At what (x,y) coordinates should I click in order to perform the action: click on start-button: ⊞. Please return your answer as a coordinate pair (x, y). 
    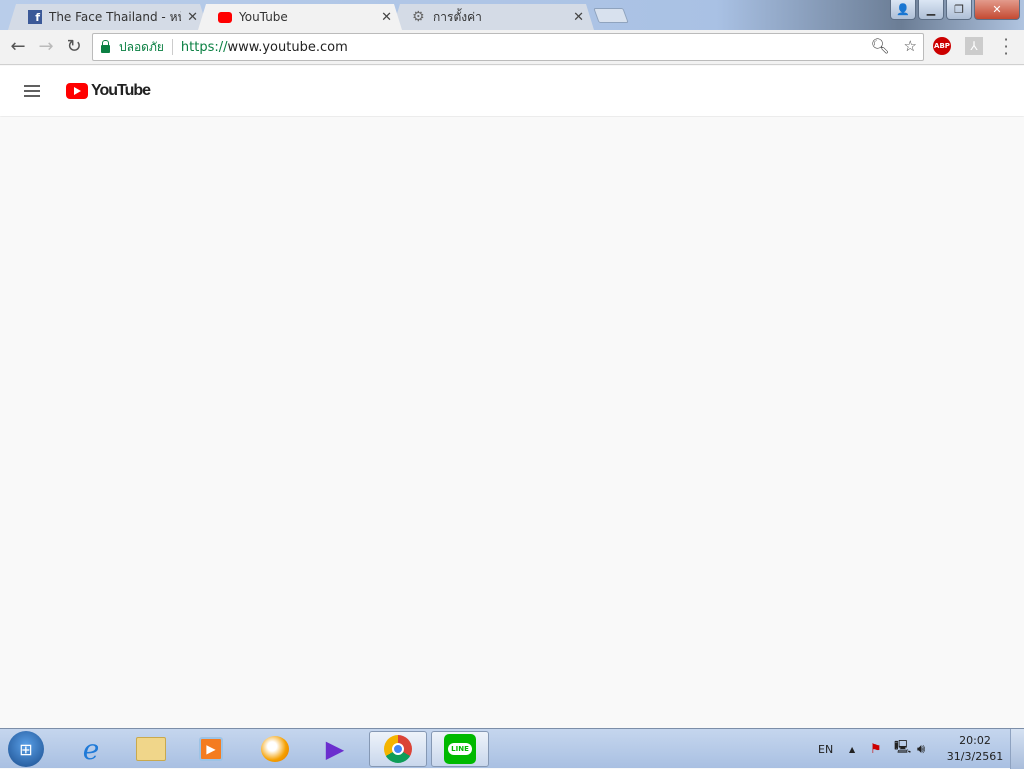
    Looking at the image, I should click on (26, 749).